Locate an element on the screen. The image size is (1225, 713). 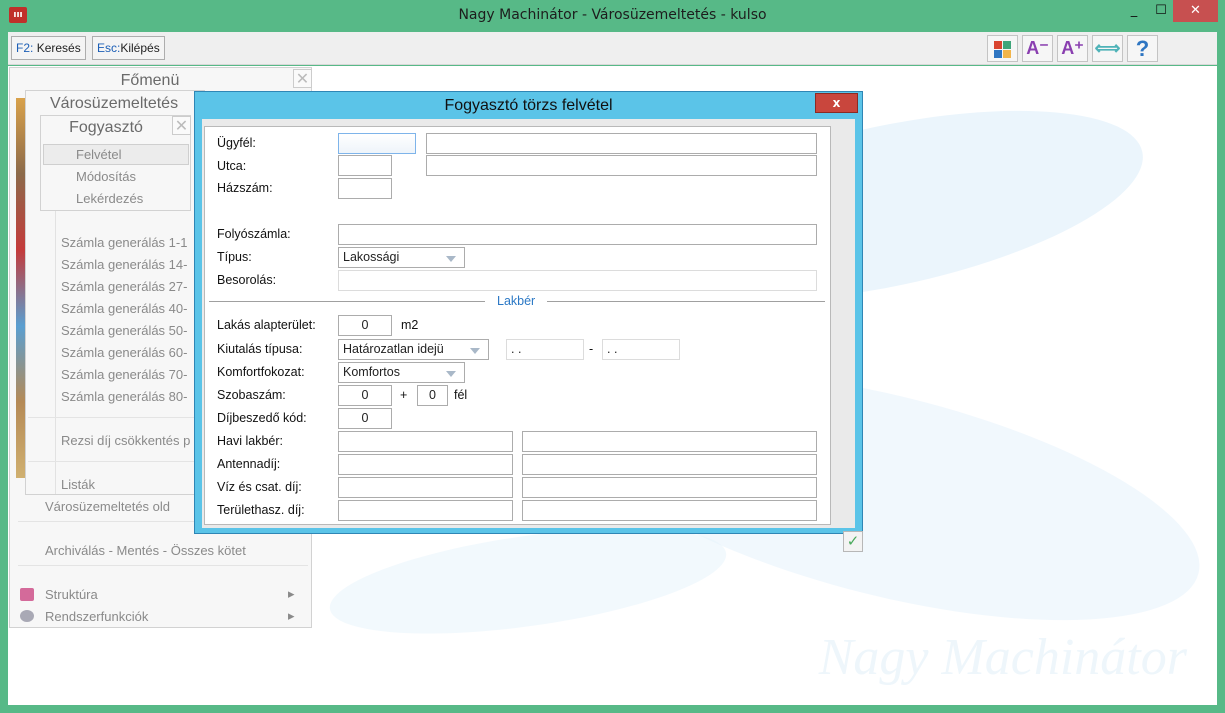
date-dash: - is located at coordinates (591, 349).